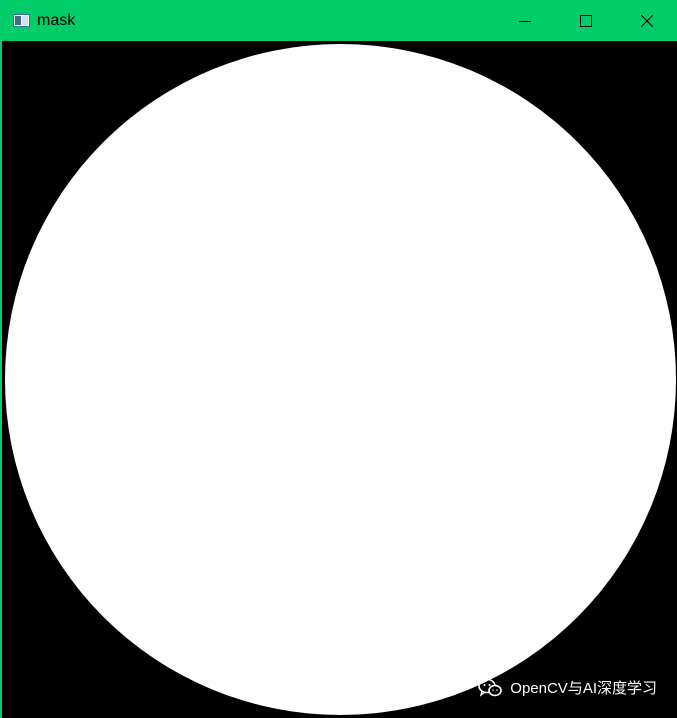  Describe the element at coordinates (21, 20) in the screenshot. I see `window-app-icon` at that location.